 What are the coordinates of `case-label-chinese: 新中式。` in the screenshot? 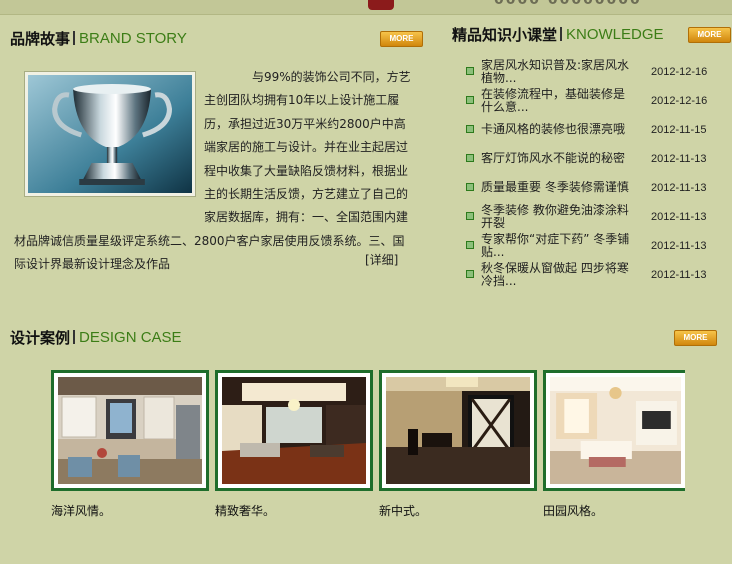 It's located at (403, 510).